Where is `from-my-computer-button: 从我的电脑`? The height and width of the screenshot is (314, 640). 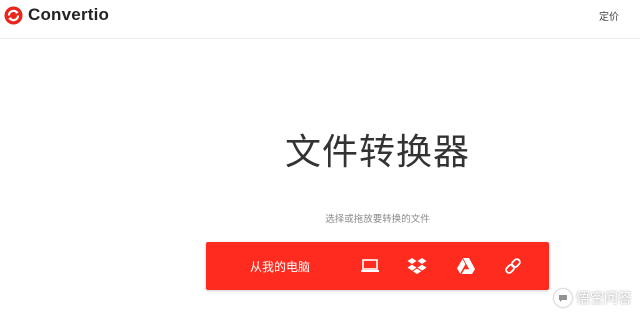 from-my-computer-button: 从我的电脑 is located at coordinates (280, 266).